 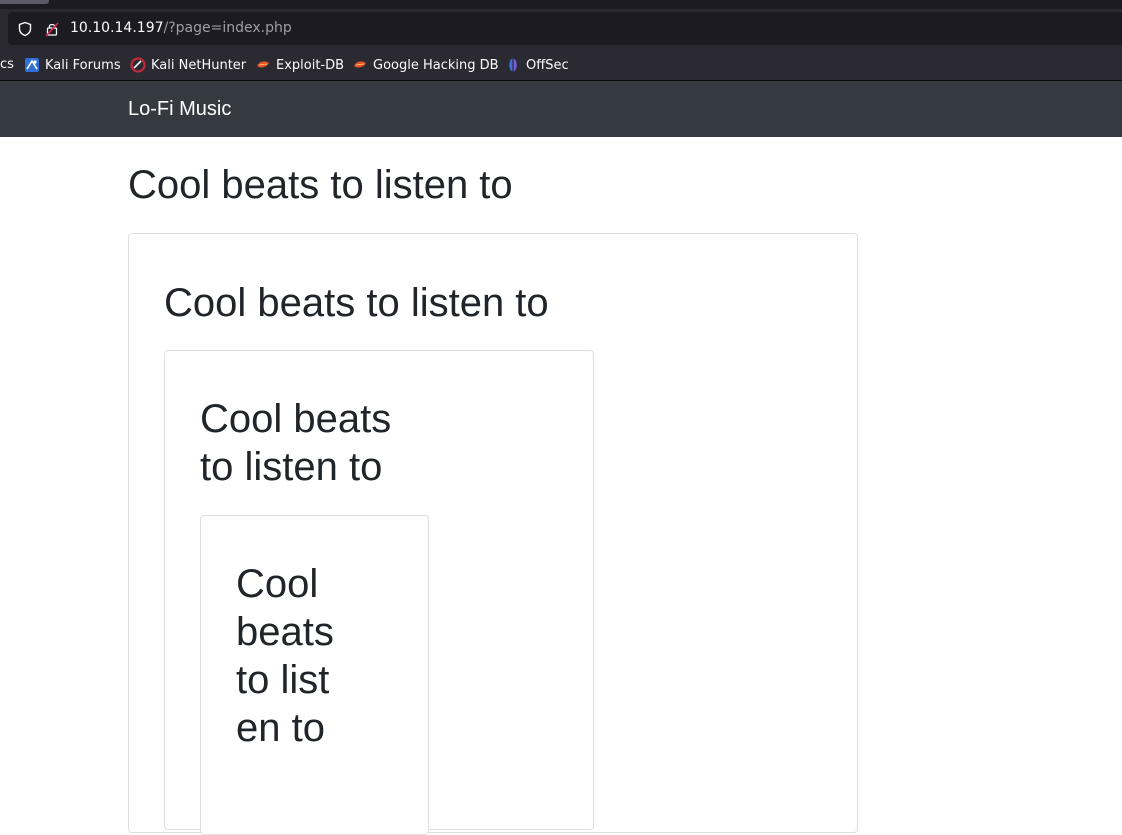 I want to click on bookmark-kali-nethunter: Kali NetHunter, so click(x=188, y=65).